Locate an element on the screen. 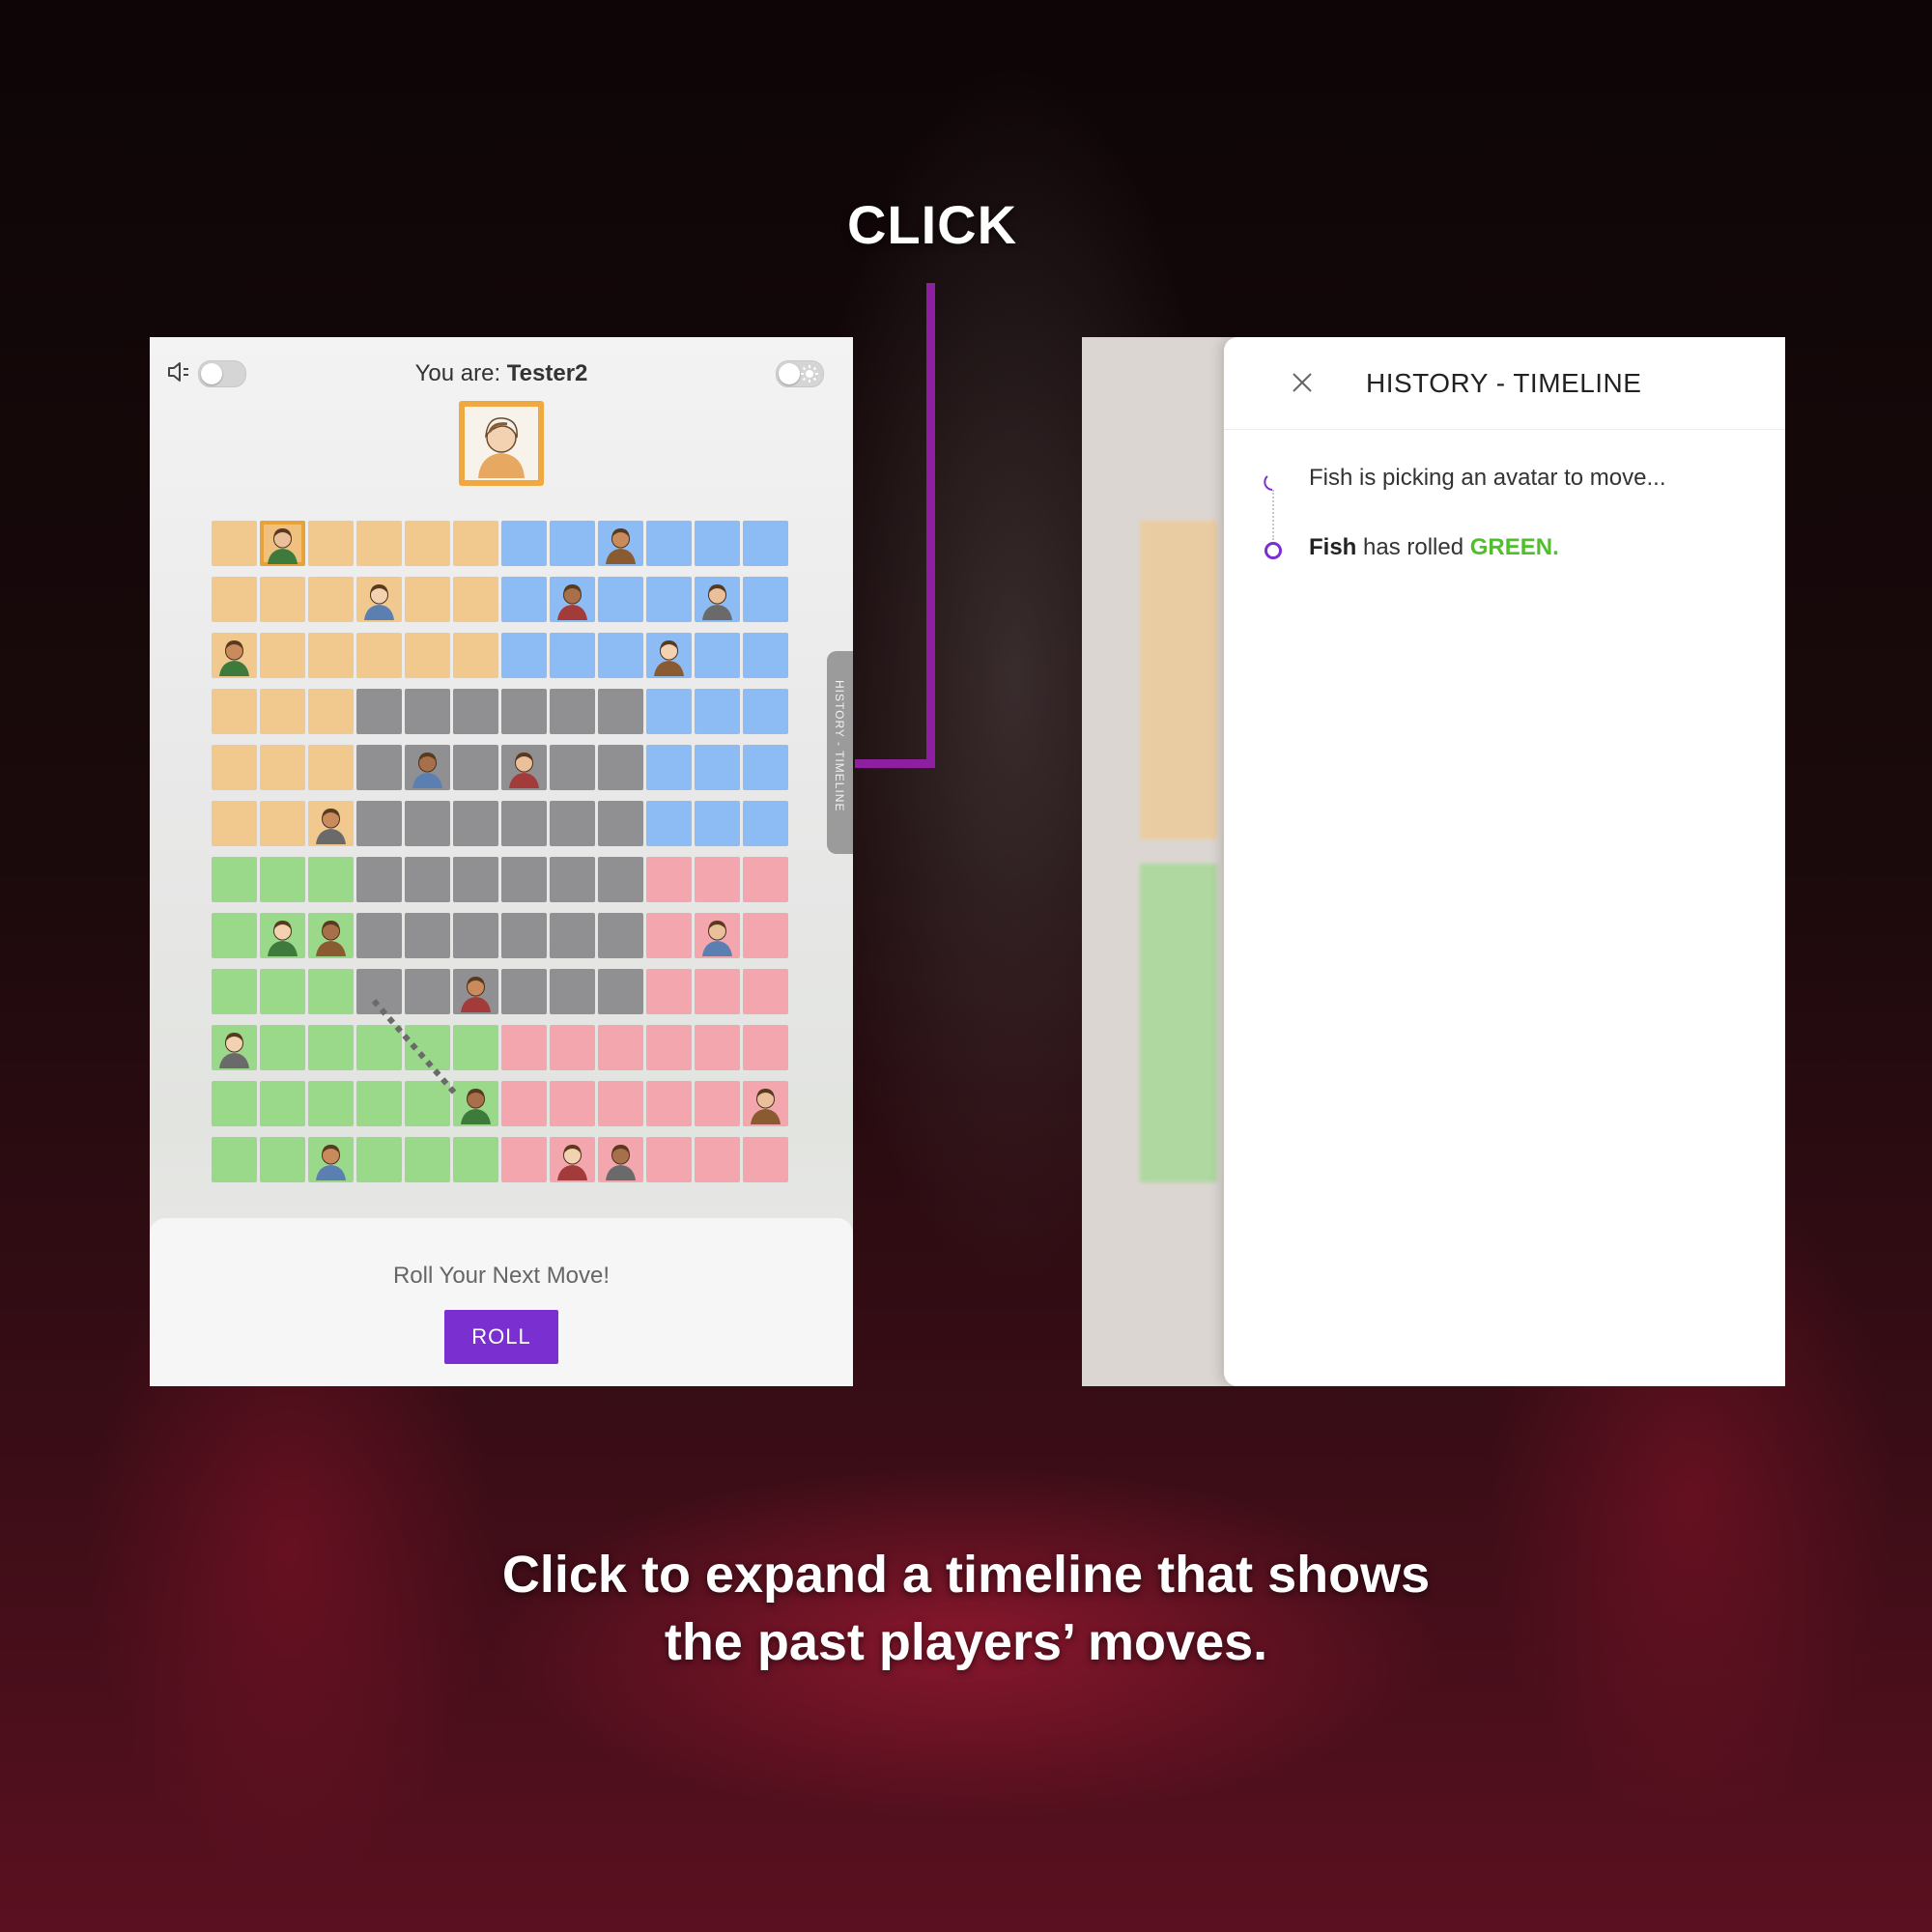 This screenshot has width=1932, height=1932. close-icon is located at coordinates (1302, 382).